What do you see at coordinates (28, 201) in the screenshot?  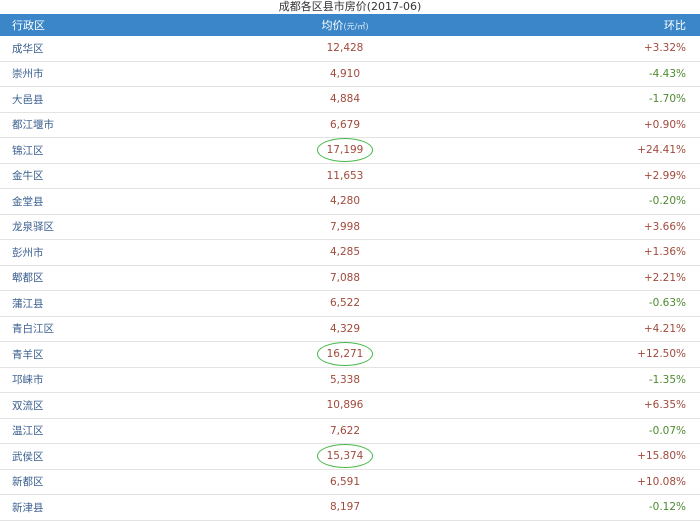 I see `district-name: 金堂县` at bounding box center [28, 201].